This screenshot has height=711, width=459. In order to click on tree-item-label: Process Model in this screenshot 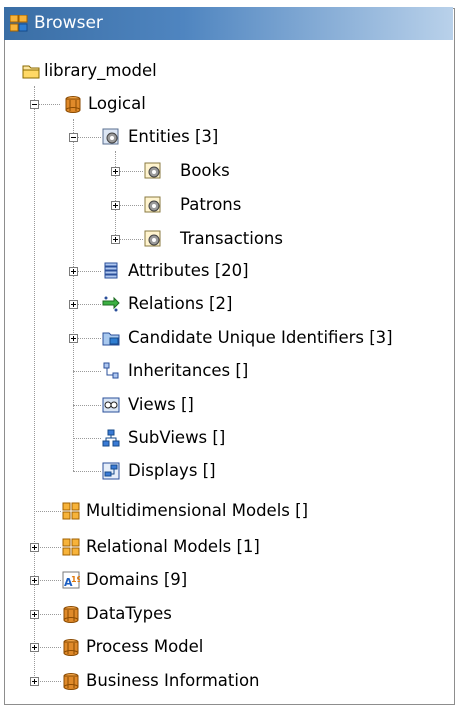, I will do `click(145, 646)`.